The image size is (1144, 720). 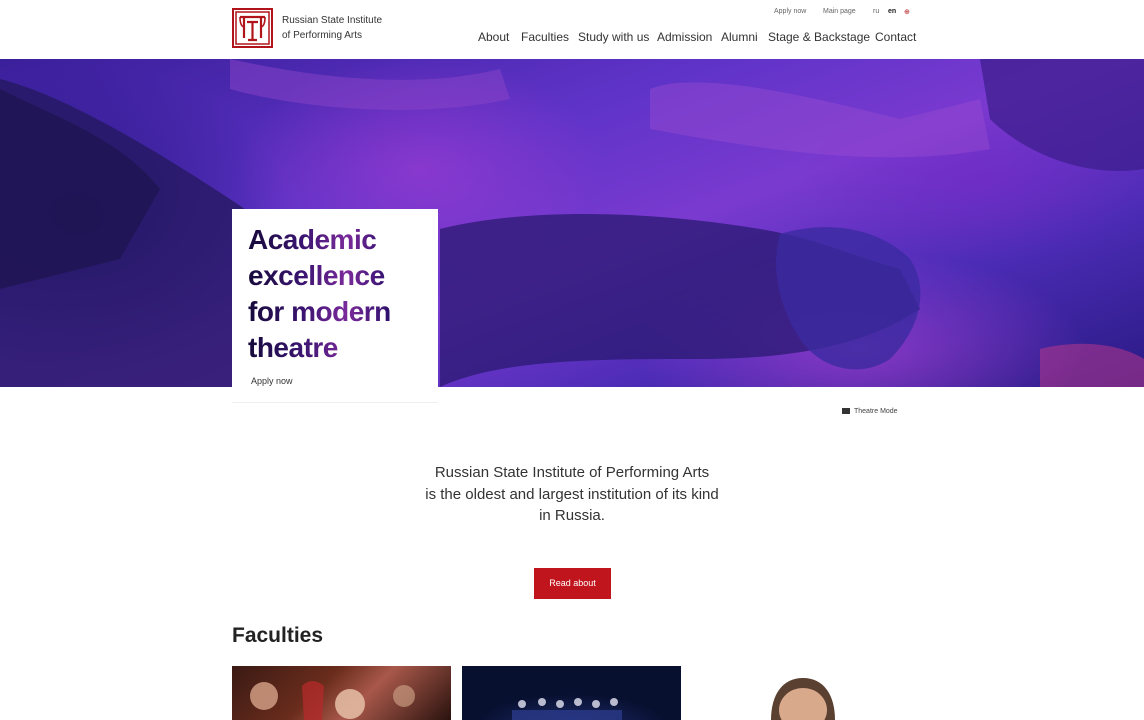 I want to click on hero-headline-line-2: excellence, so click(x=338, y=276).